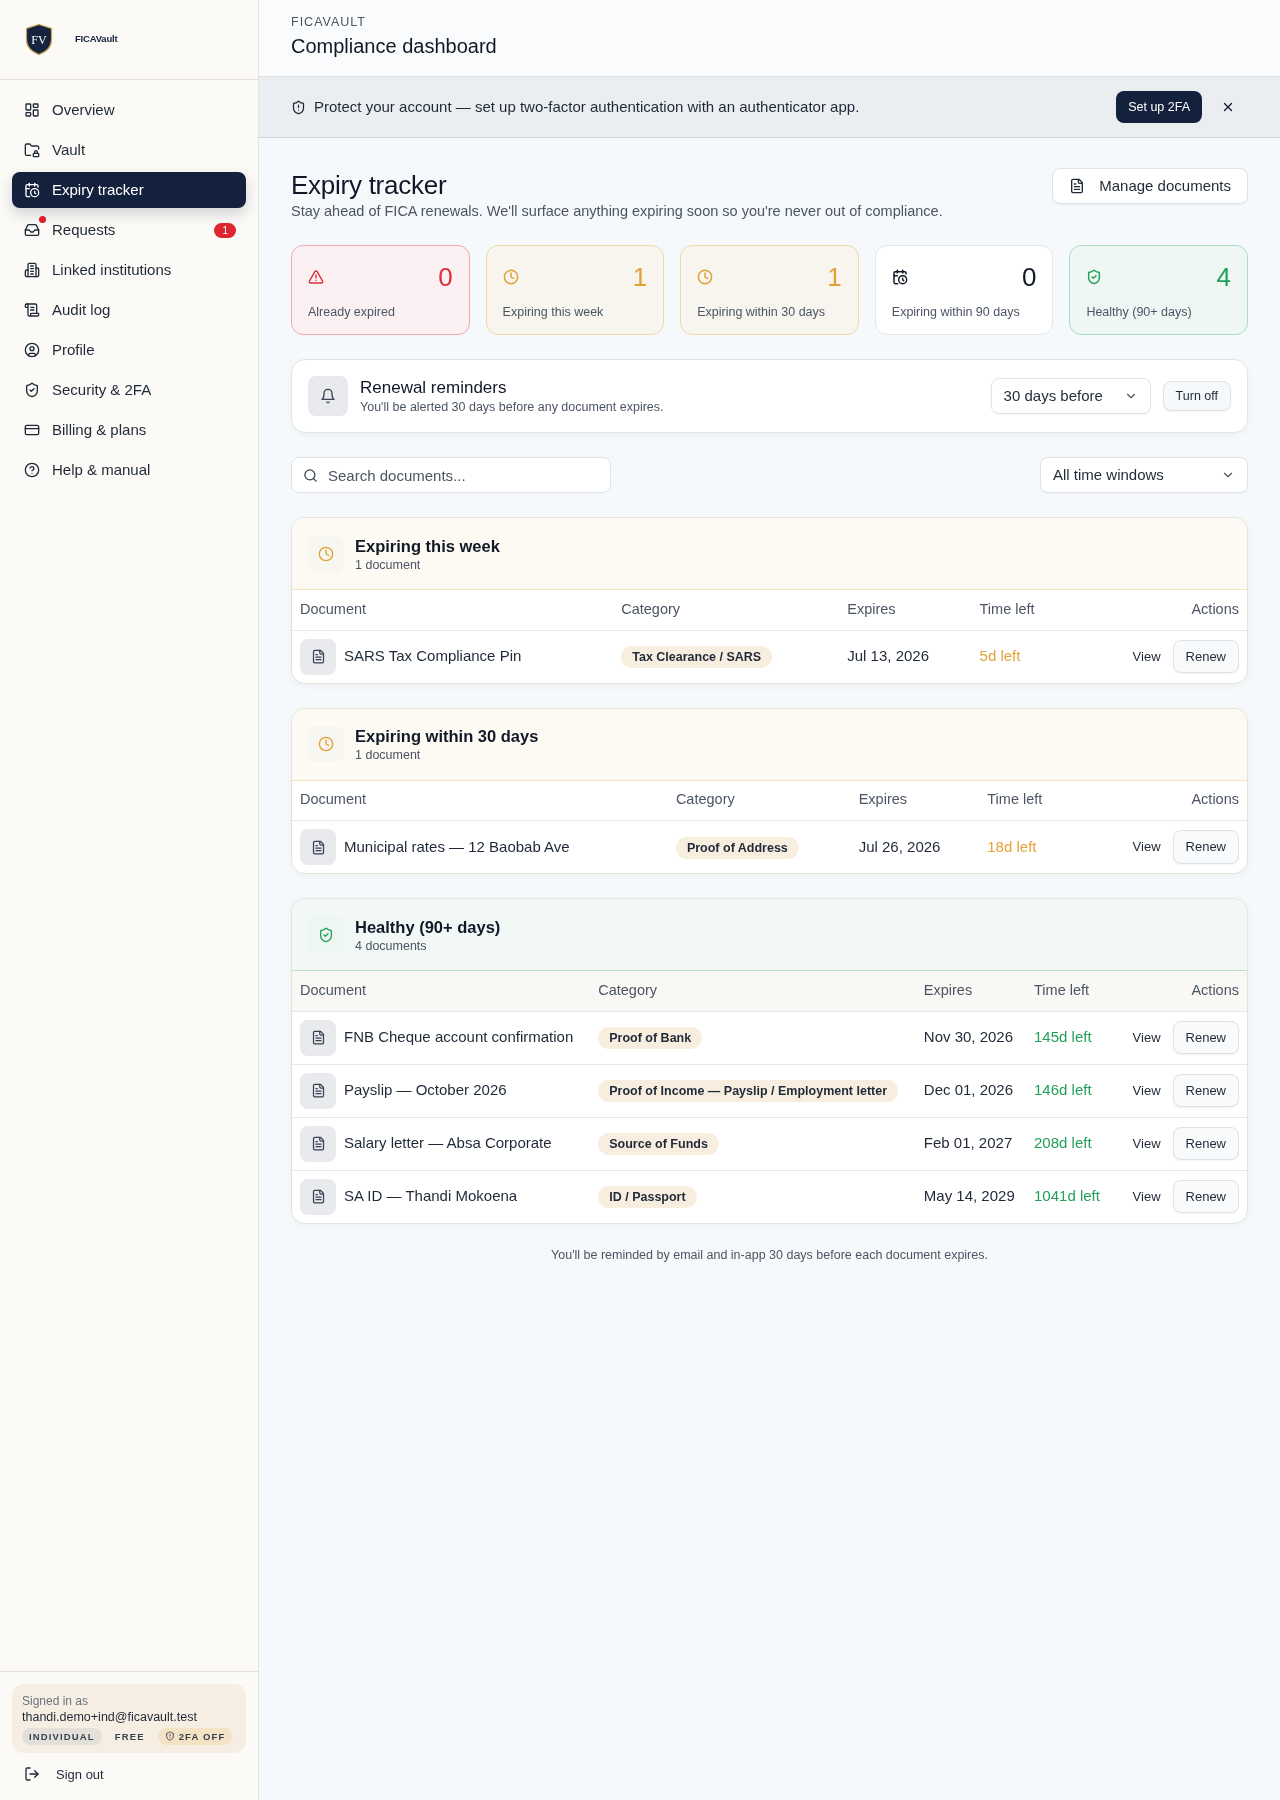 The image size is (1280, 1800). What do you see at coordinates (915, 846) in the screenshot?
I see `expiry-date: Jul 26, 2026` at bounding box center [915, 846].